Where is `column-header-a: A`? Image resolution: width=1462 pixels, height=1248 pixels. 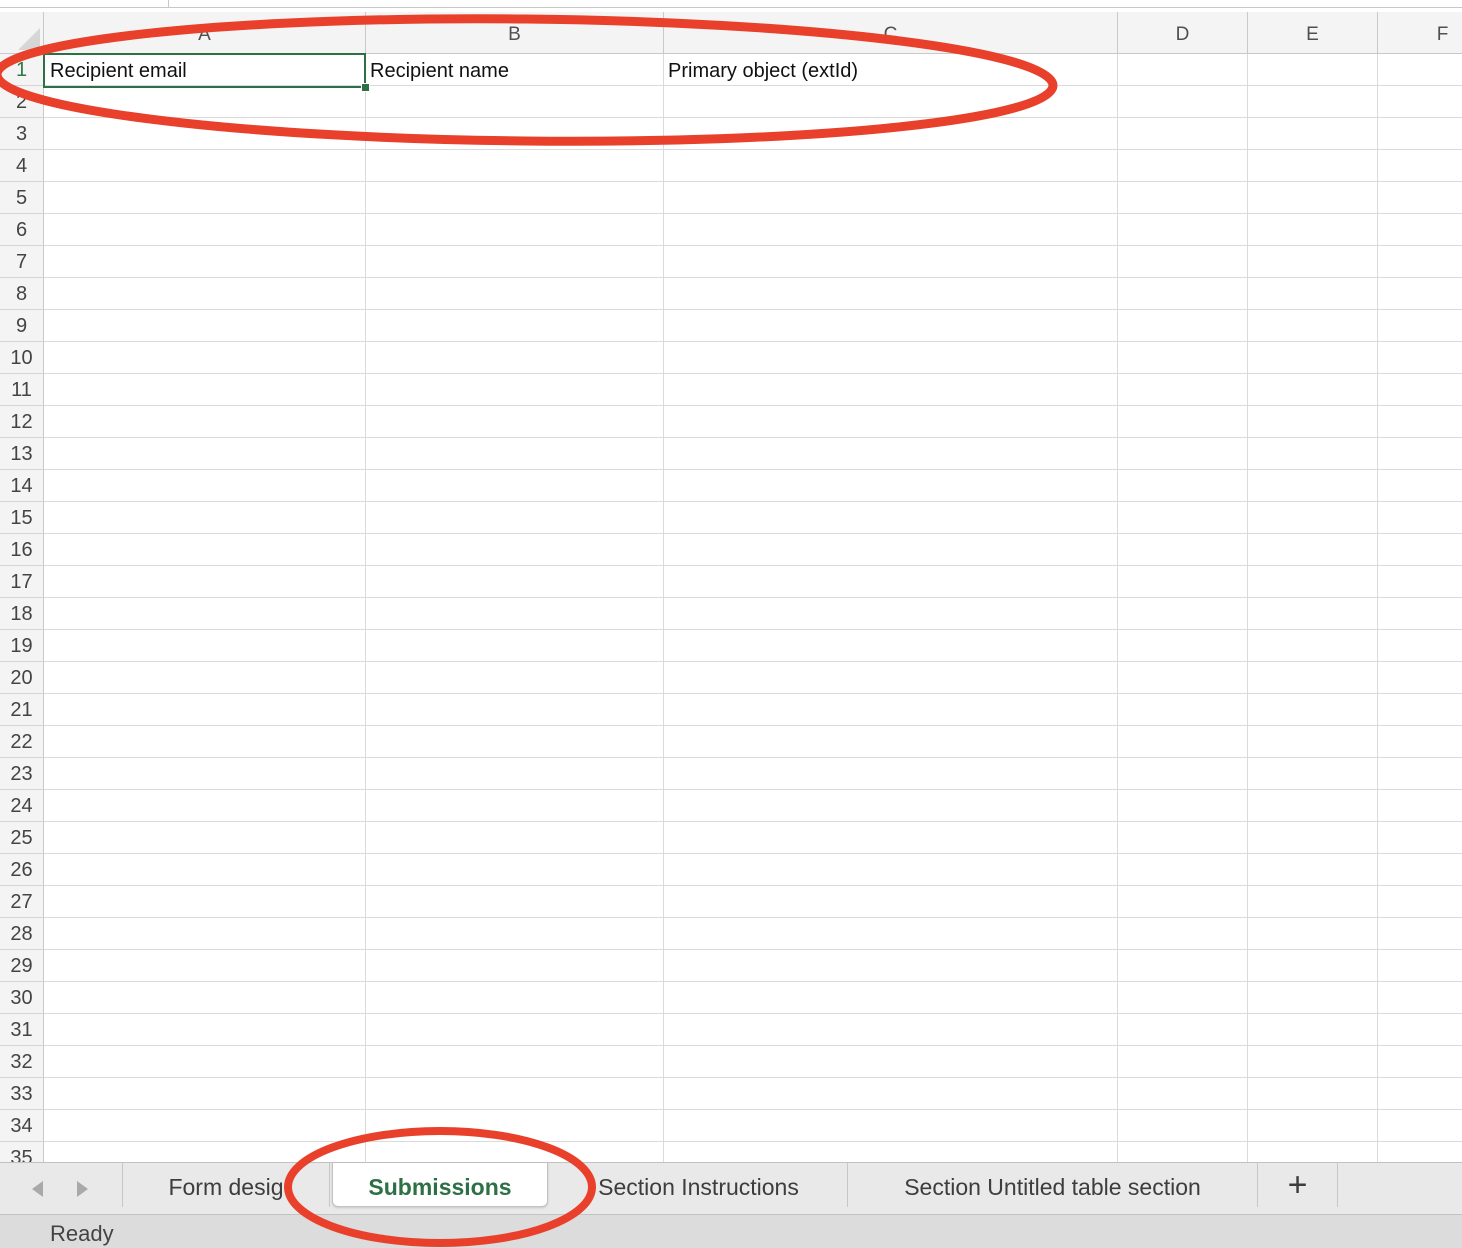
column-header-a: A is located at coordinates (205, 33).